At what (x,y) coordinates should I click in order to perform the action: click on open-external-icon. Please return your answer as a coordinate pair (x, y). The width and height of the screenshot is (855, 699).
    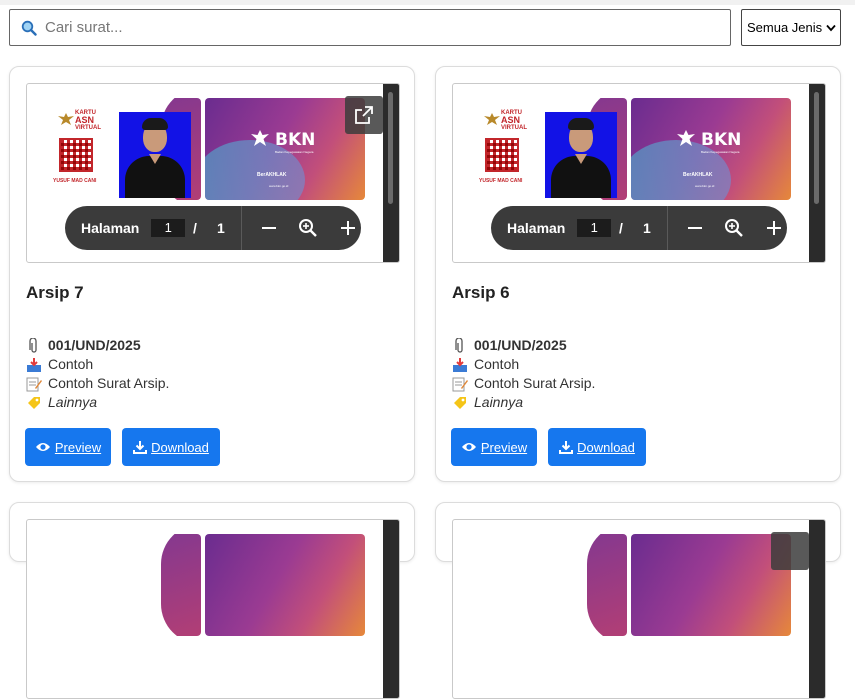
    Looking at the image, I should click on (364, 115).